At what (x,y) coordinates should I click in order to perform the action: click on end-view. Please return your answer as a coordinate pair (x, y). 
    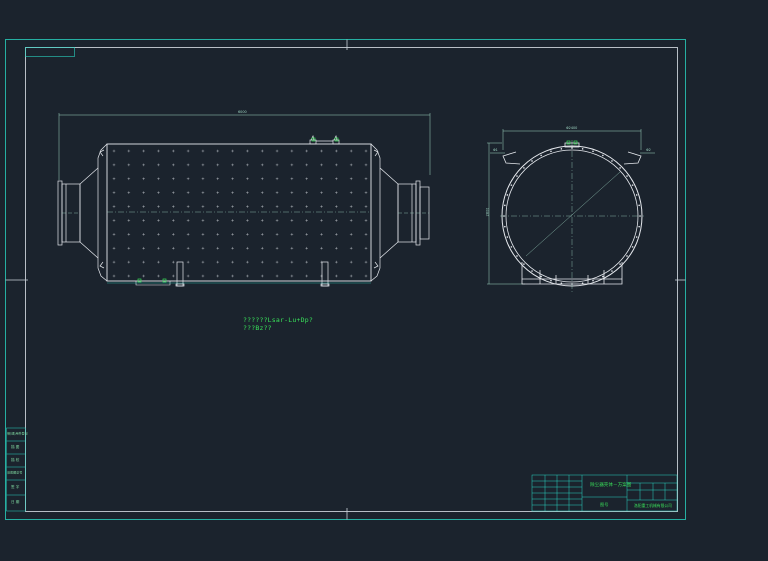
    Looking at the image, I should click on (571, 210).